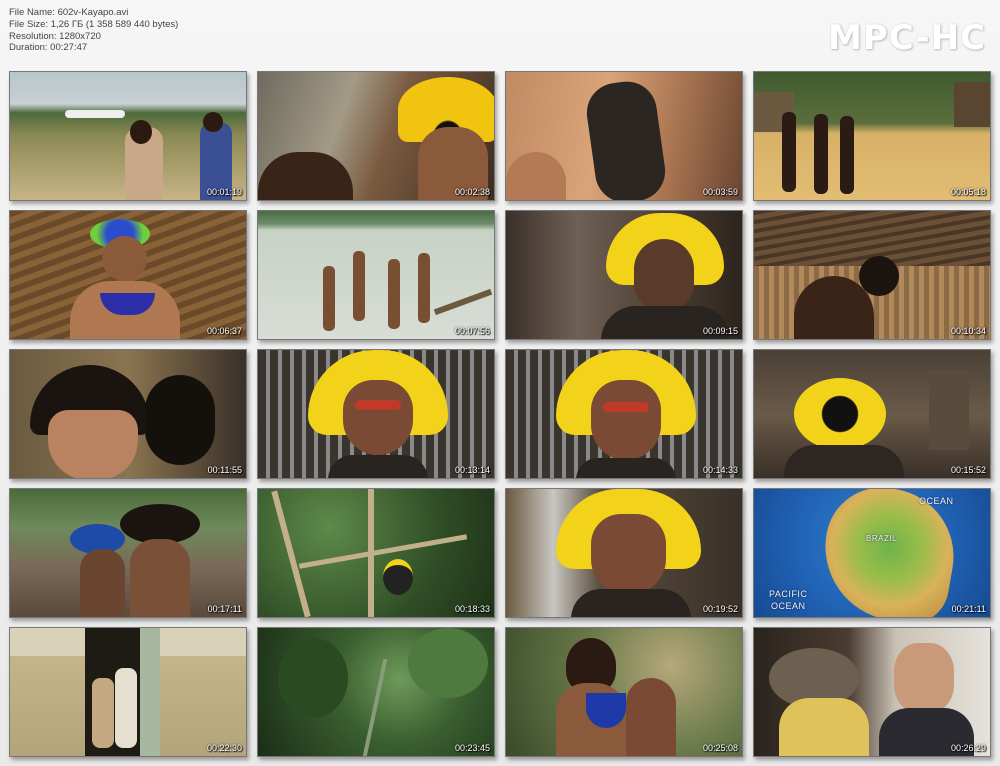 This screenshot has width=1000, height=766. Describe the element at coordinates (376, 414) in the screenshot. I see `thumbnail-10: 00:13:14` at that location.